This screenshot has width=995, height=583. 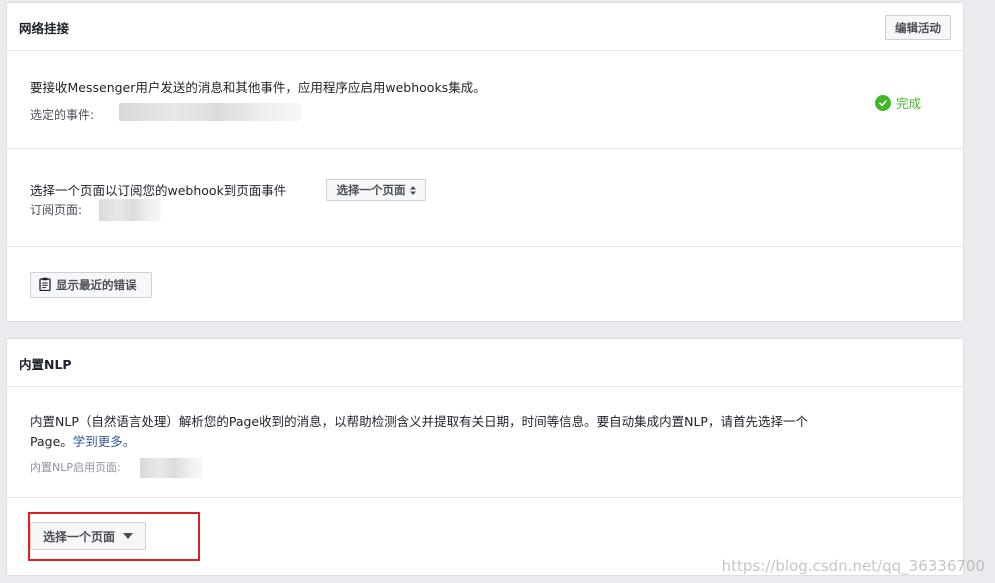 I want to click on check-circle-icon, so click(x=882, y=102).